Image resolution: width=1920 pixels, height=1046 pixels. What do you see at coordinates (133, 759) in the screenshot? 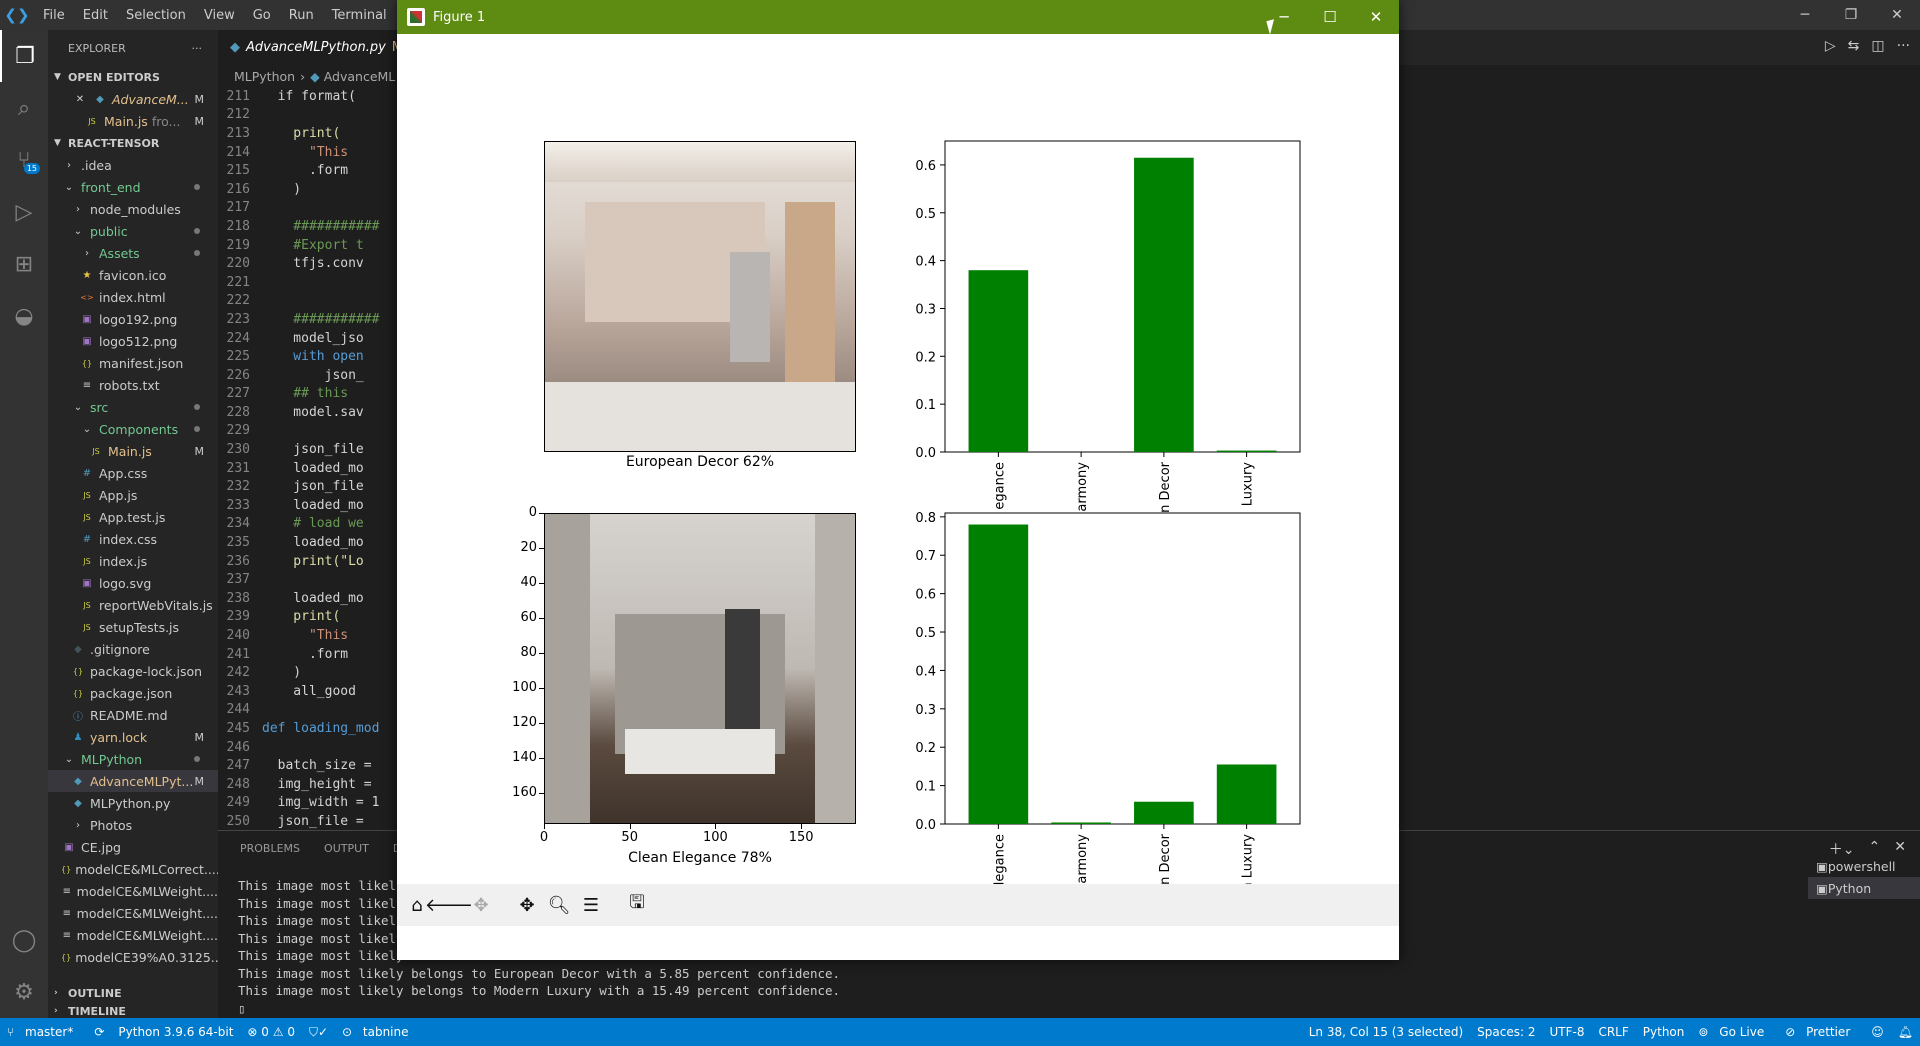
I see `tree-item: ⌄ MLPython` at bounding box center [133, 759].